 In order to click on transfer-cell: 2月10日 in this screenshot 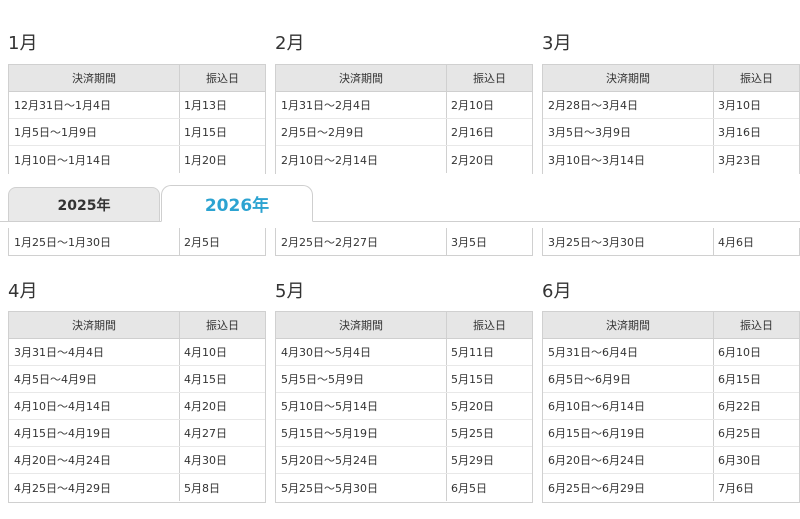, I will do `click(472, 105)`.